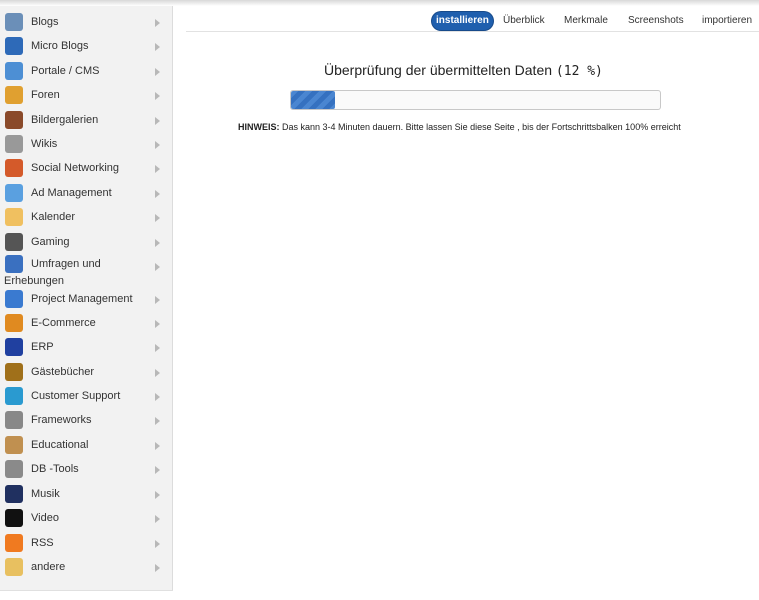  Describe the element at coordinates (45, 518) in the screenshot. I see `sidebar-item-label: Video` at that location.